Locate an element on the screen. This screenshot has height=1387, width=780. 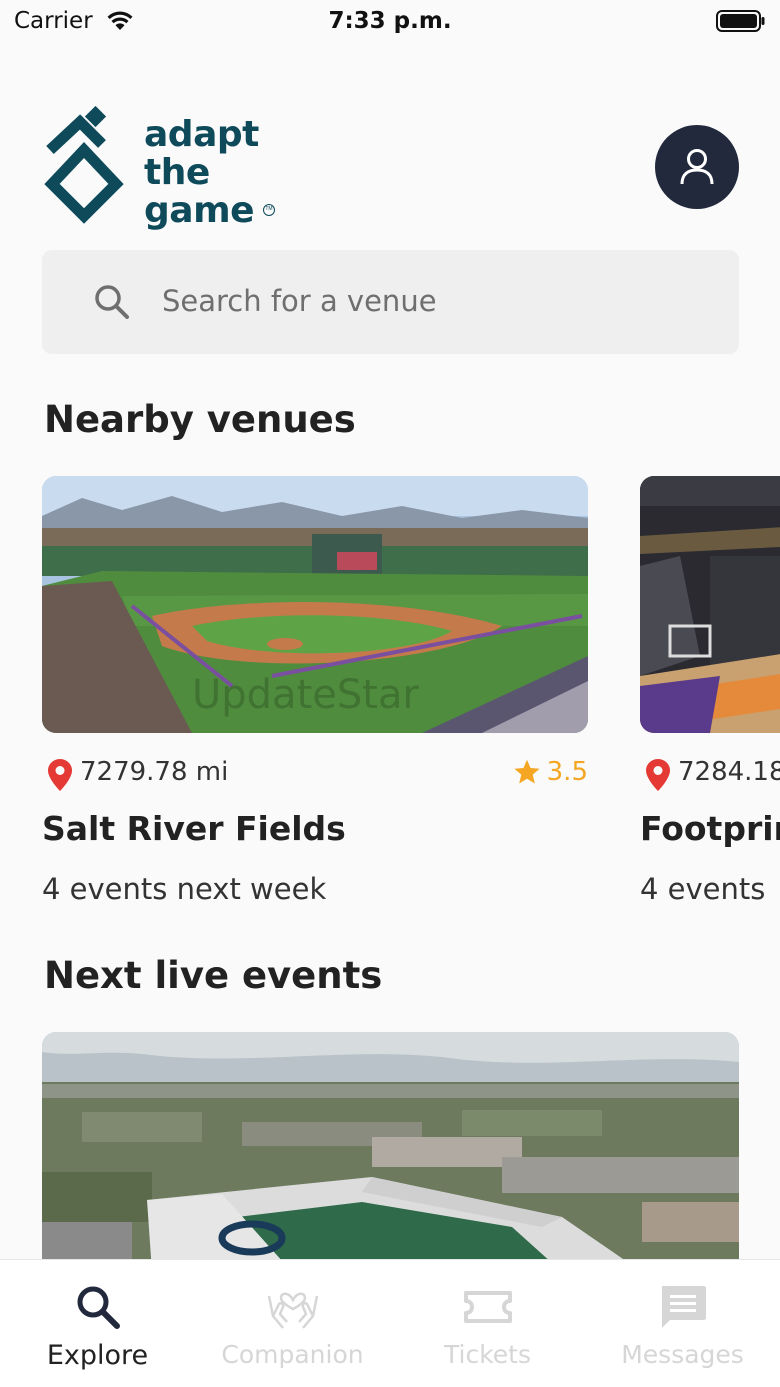
tab-label: Messages is located at coordinates (682, 1354).